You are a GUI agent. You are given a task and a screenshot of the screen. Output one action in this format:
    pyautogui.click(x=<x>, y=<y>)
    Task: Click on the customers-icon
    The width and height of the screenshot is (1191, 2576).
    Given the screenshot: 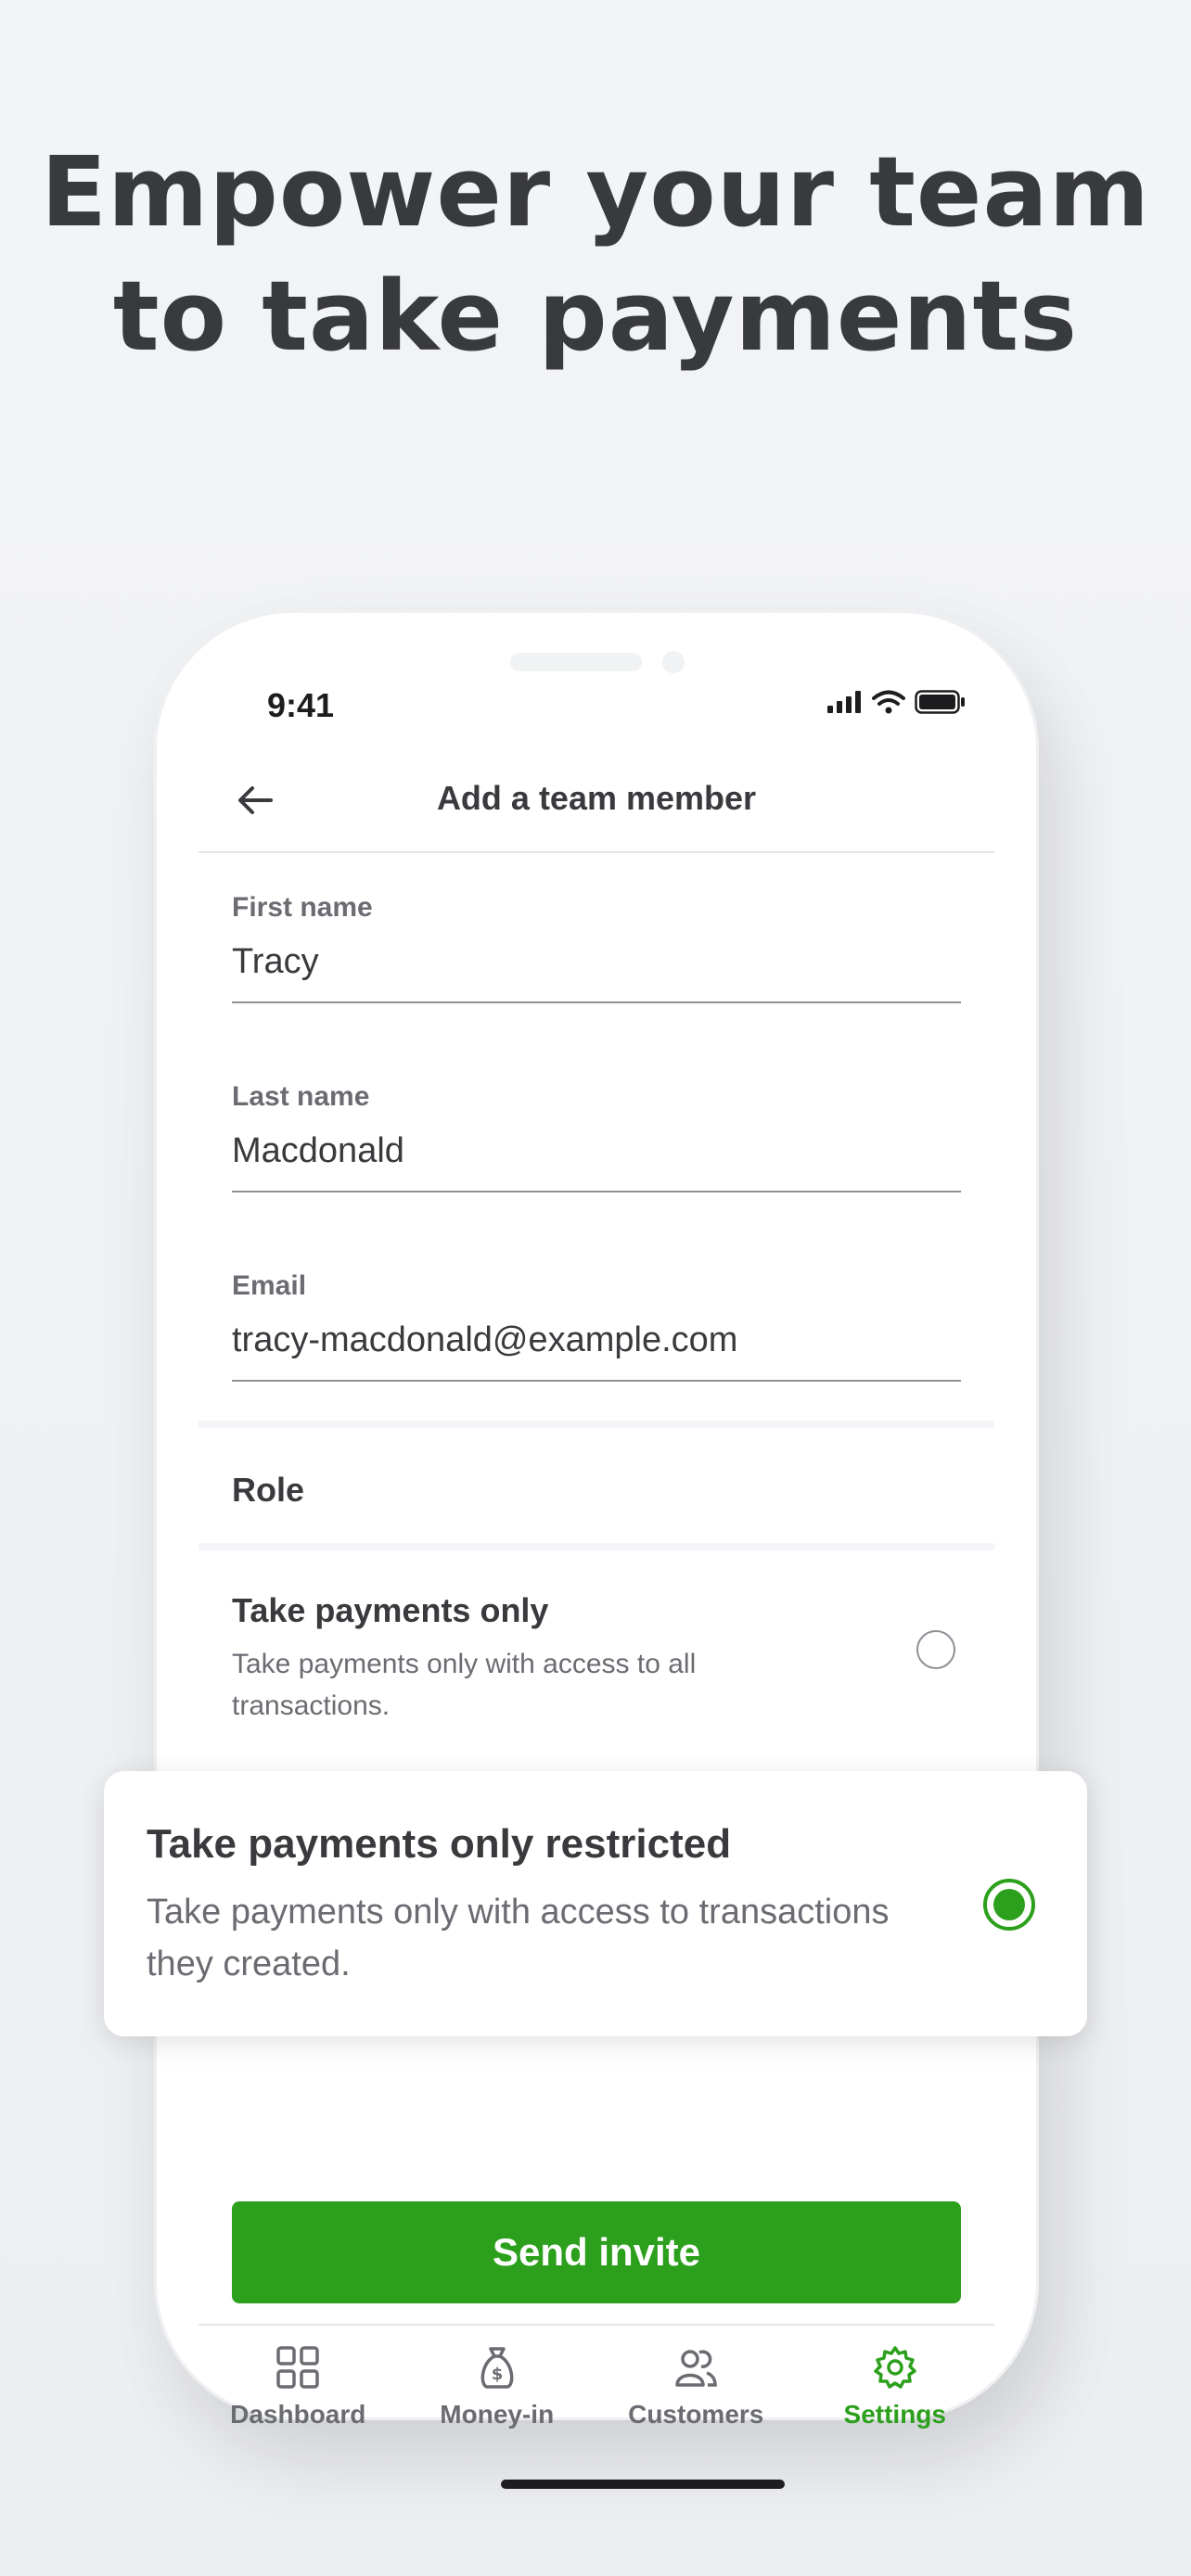 What is the action you would take?
    pyautogui.click(x=696, y=2368)
    